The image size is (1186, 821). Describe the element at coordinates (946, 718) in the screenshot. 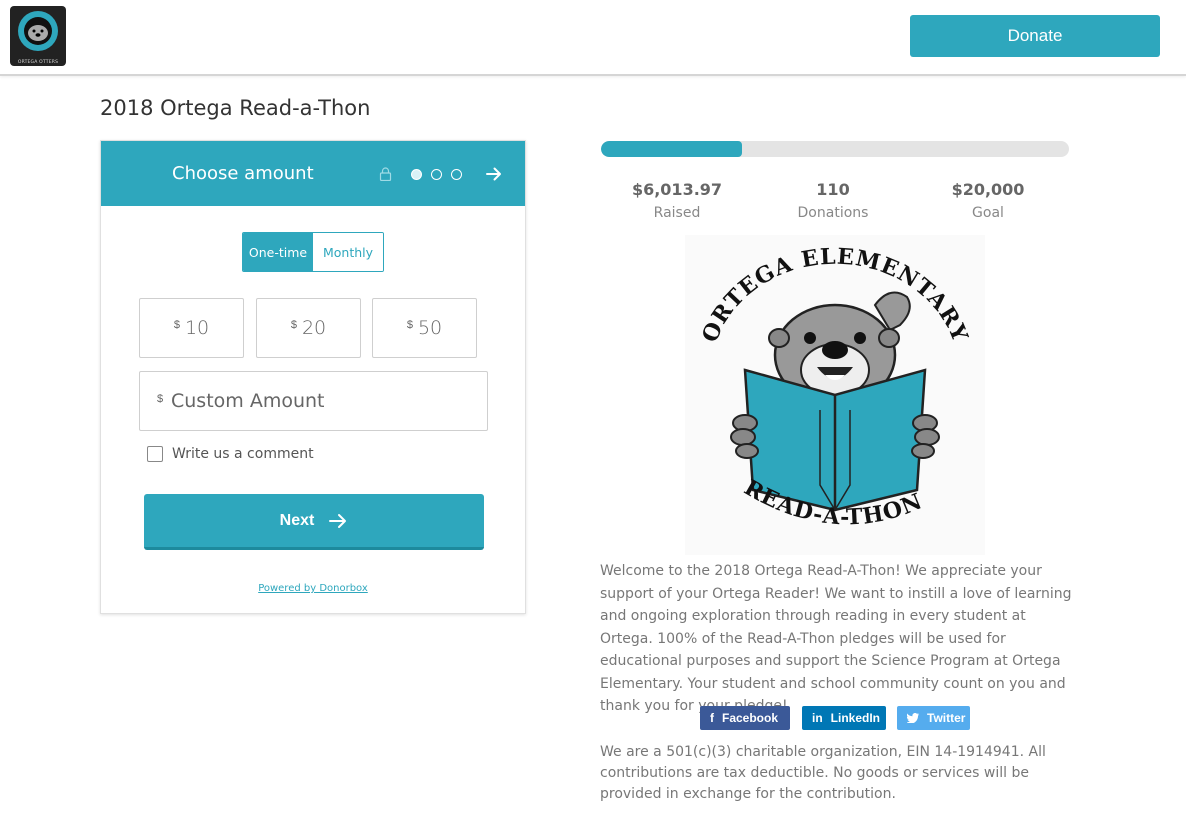

I see `share-label: Twitter` at that location.